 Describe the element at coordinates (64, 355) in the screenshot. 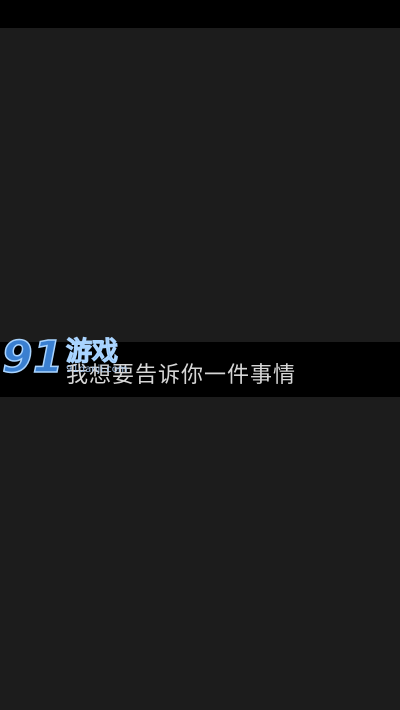

I see `91-game-watermark-logo: 91 游戏 91danji.com` at that location.